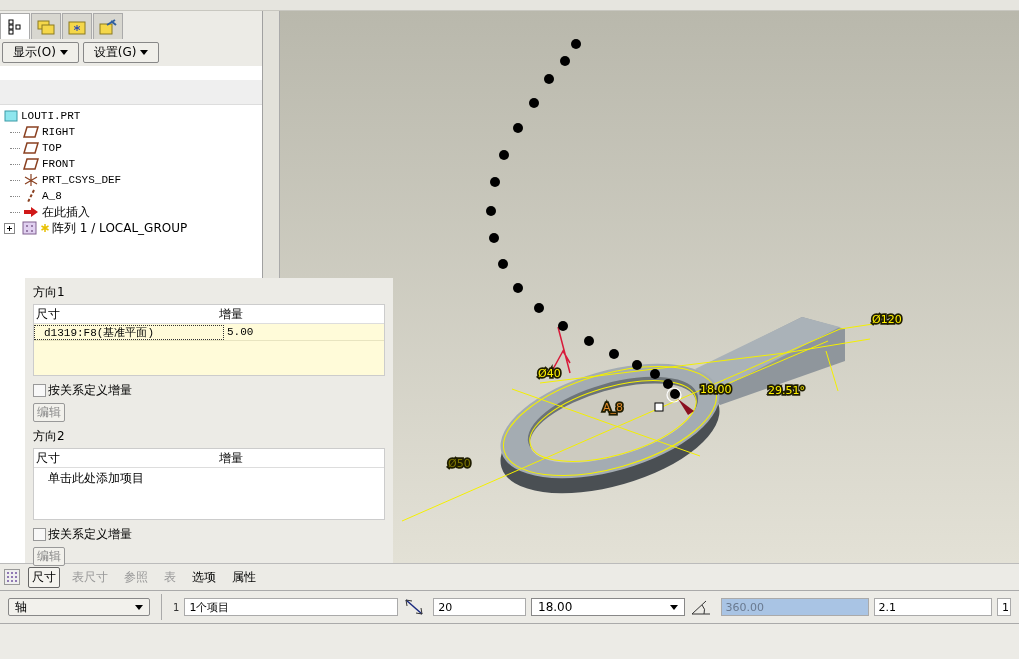 This screenshot has width=1019, height=659. I want to click on dimension-label: 18.00, so click(716, 389).